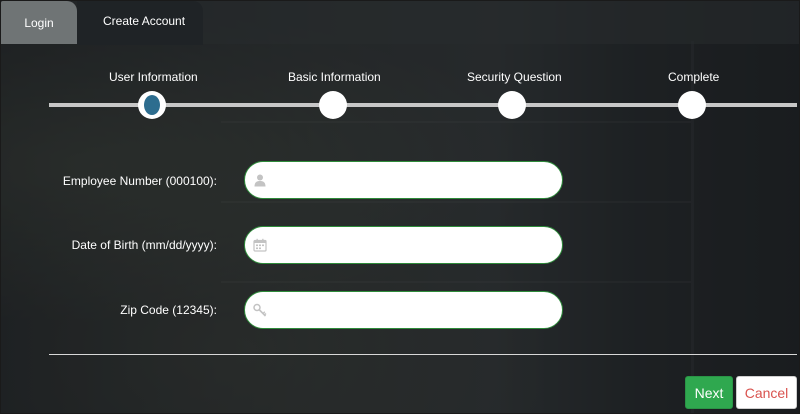  Describe the element at coordinates (260, 180) in the screenshot. I see `user-icon` at that location.